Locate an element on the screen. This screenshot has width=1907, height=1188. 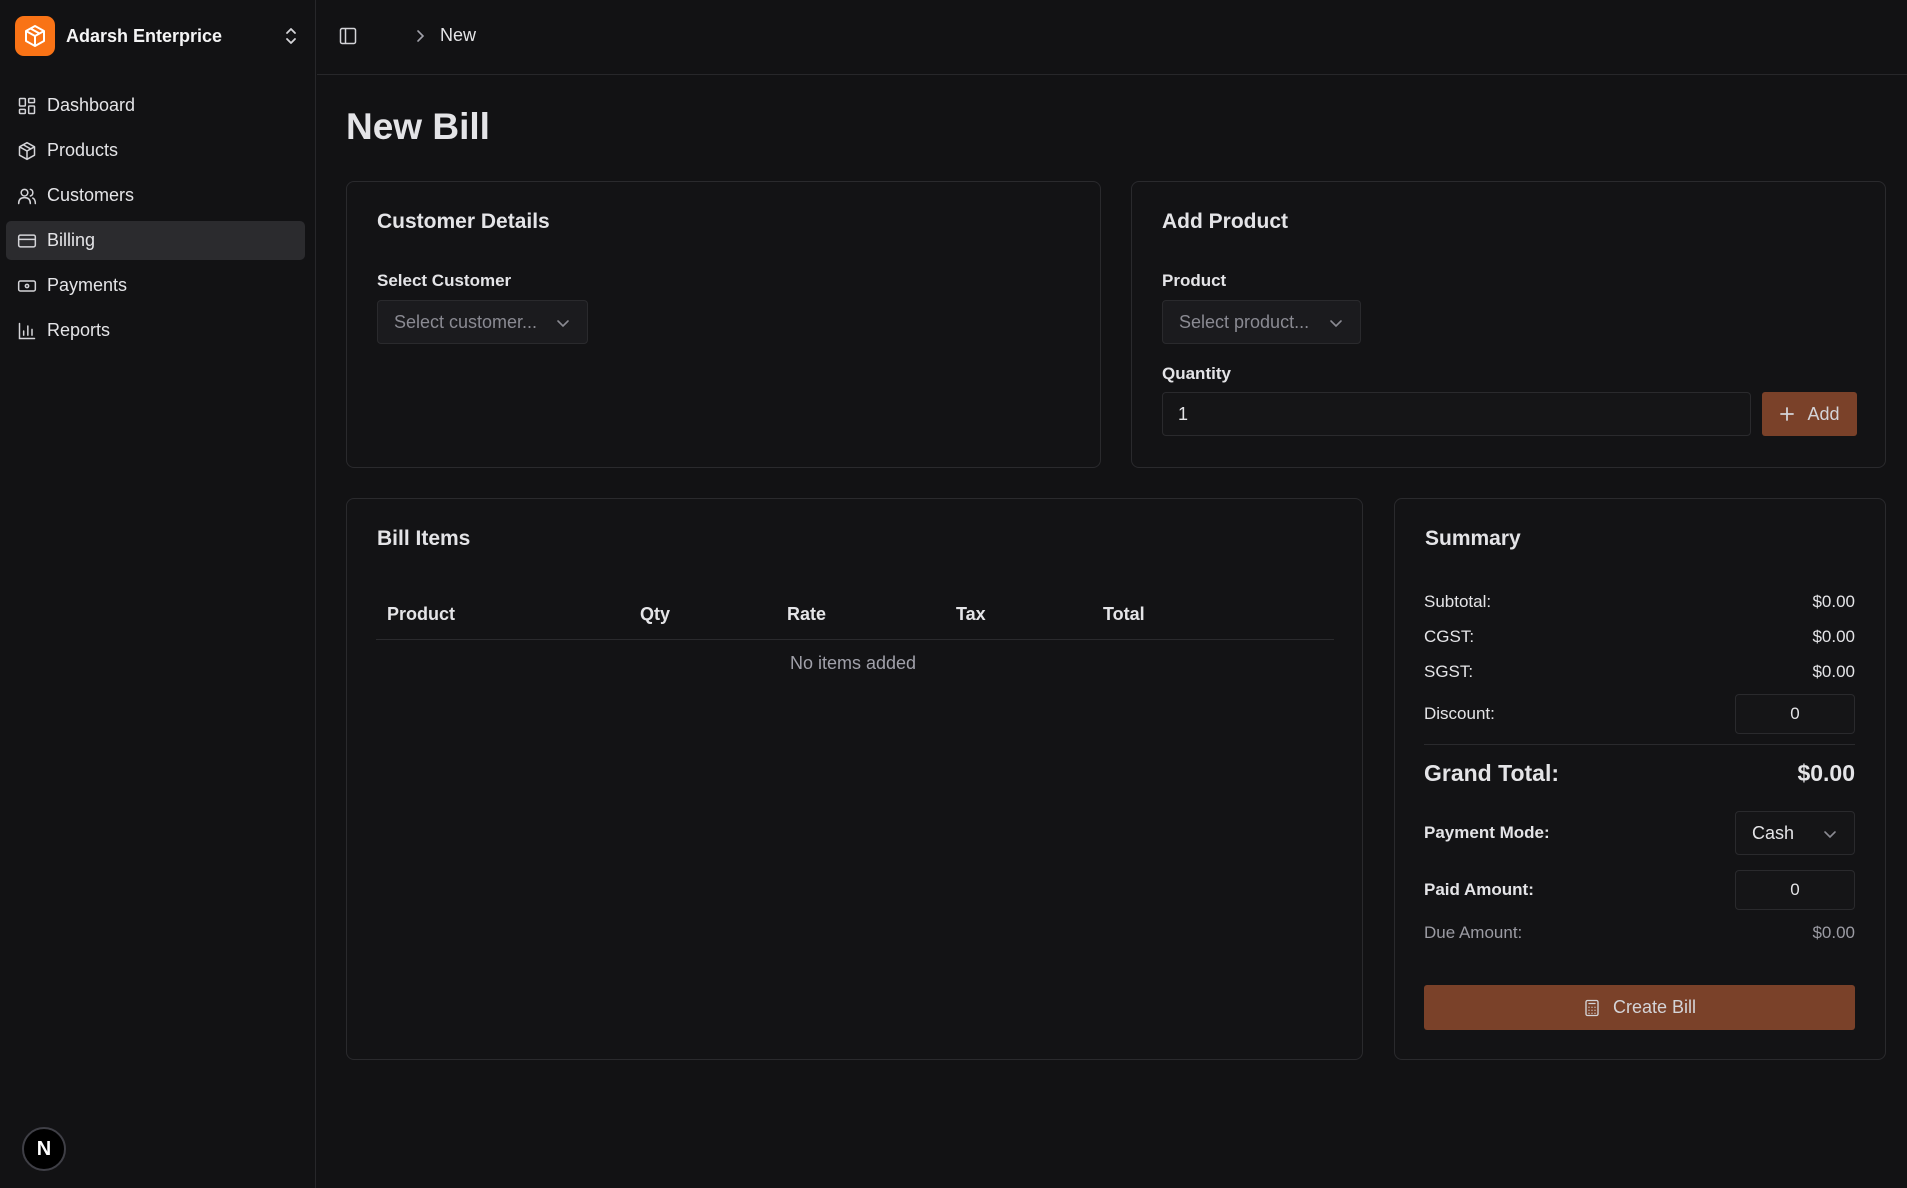
layout-dashboard-icon is located at coordinates (27, 105).